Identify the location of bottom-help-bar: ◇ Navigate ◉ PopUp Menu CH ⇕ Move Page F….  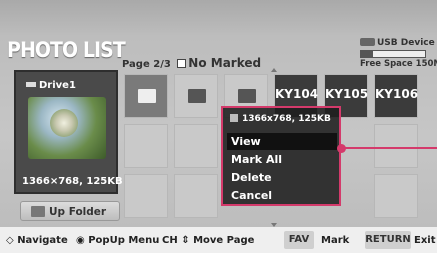
(218, 240).